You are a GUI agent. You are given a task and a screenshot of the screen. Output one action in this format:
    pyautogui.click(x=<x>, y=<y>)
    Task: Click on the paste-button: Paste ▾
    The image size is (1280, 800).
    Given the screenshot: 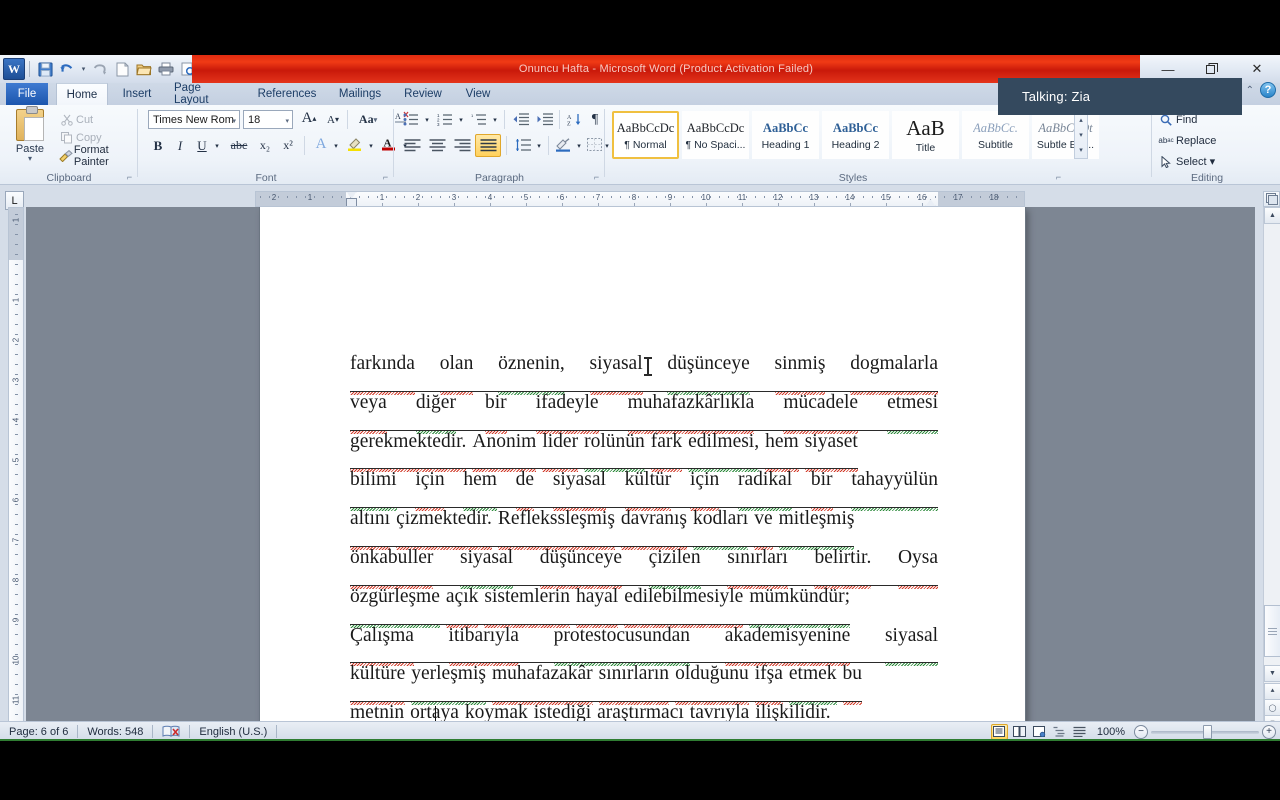 What is the action you would take?
    pyautogui.click(x=30, y=137)
    